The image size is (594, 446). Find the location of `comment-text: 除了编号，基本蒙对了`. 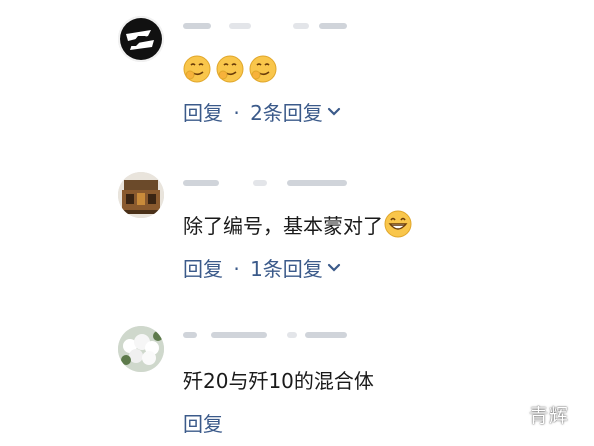

comment-text: 除了编号，基本蒙对了 is located at coordinates (297, 225).